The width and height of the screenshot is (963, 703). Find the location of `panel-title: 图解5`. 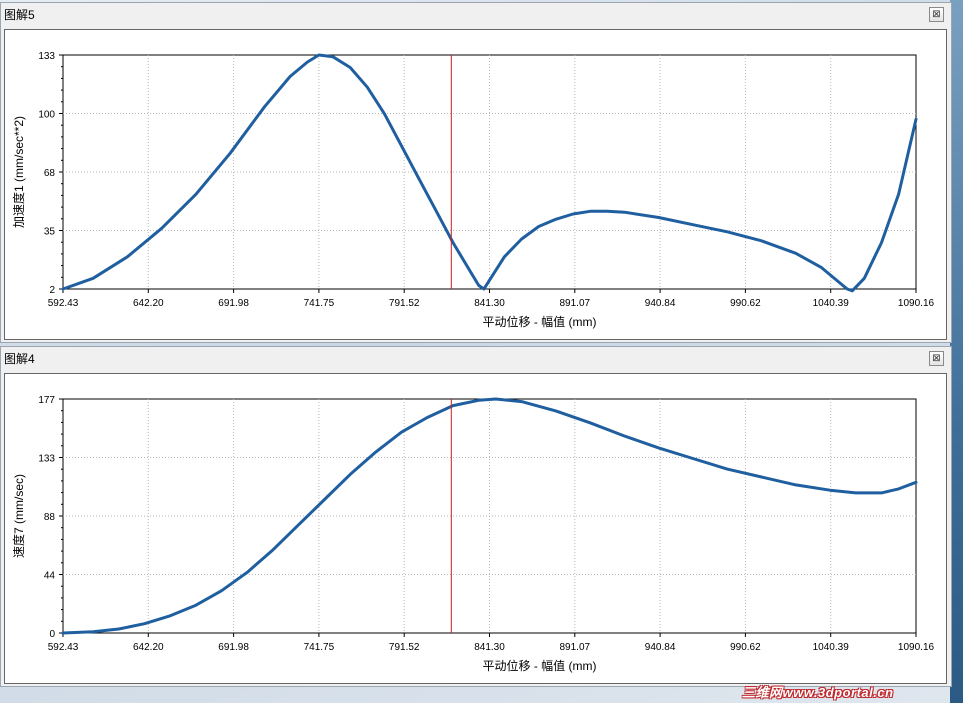

panel-title: 图解5 is located at coordinates (19, 15).